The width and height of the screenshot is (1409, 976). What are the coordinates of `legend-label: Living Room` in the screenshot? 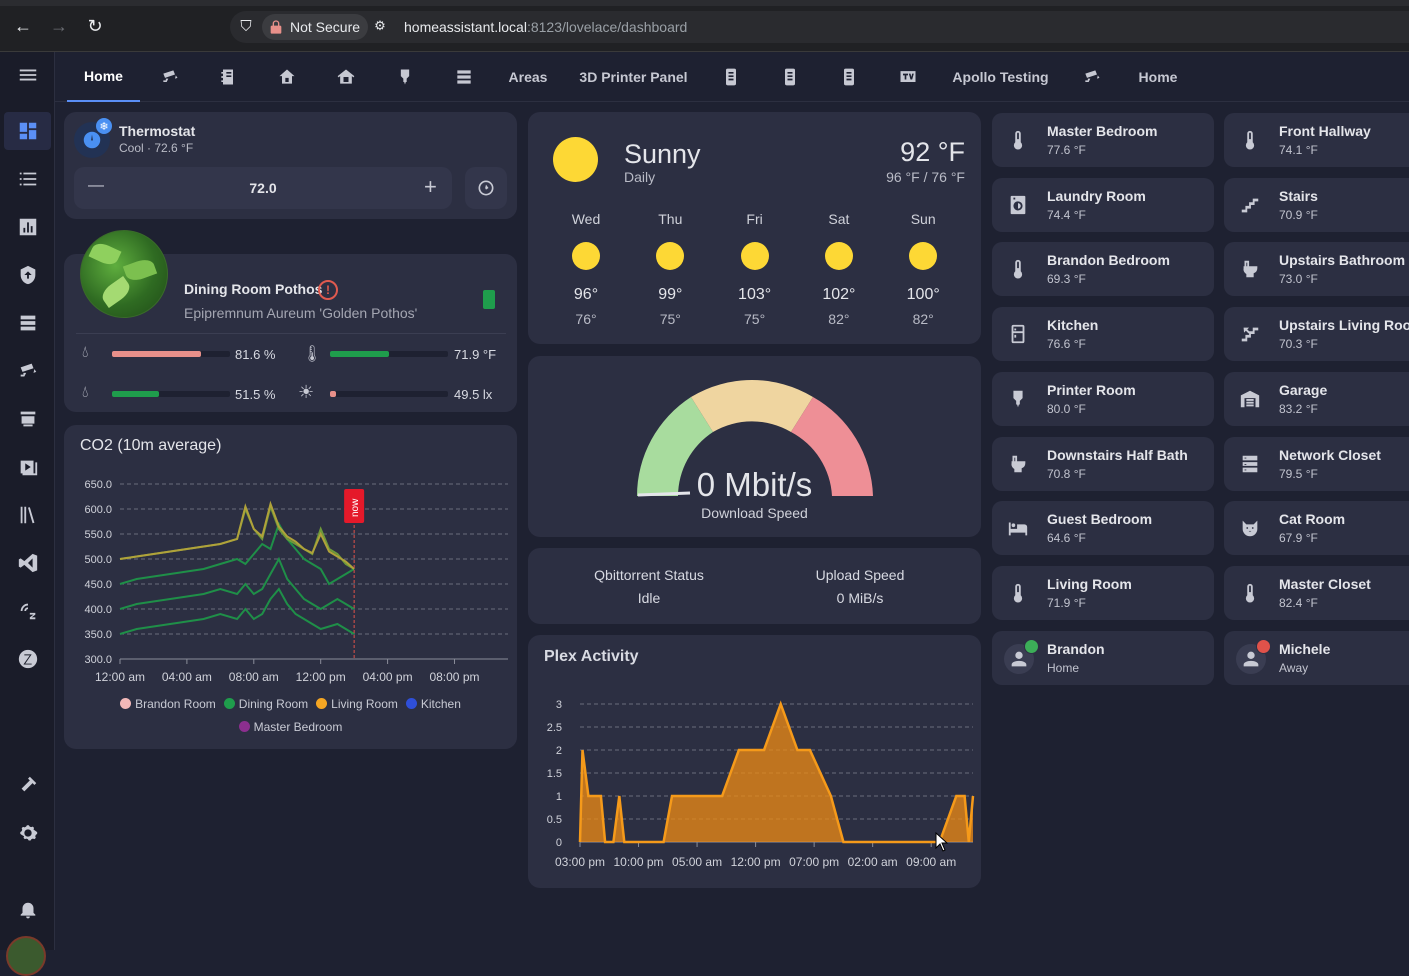 It's located at (364, 704).